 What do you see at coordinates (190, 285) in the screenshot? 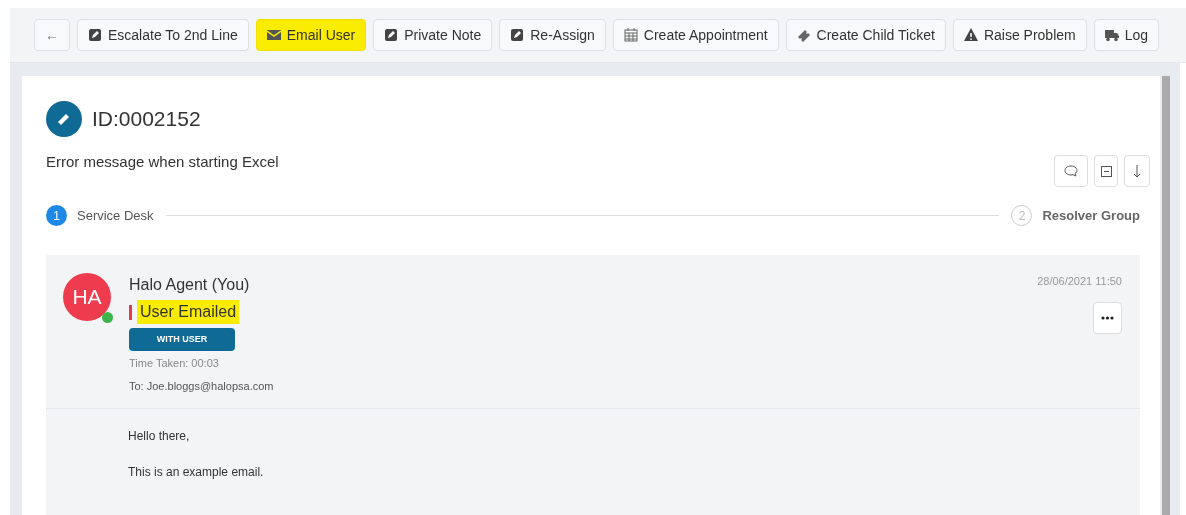
I see `author-name: Halo Agent (You)` at bounding box center [190, 285].